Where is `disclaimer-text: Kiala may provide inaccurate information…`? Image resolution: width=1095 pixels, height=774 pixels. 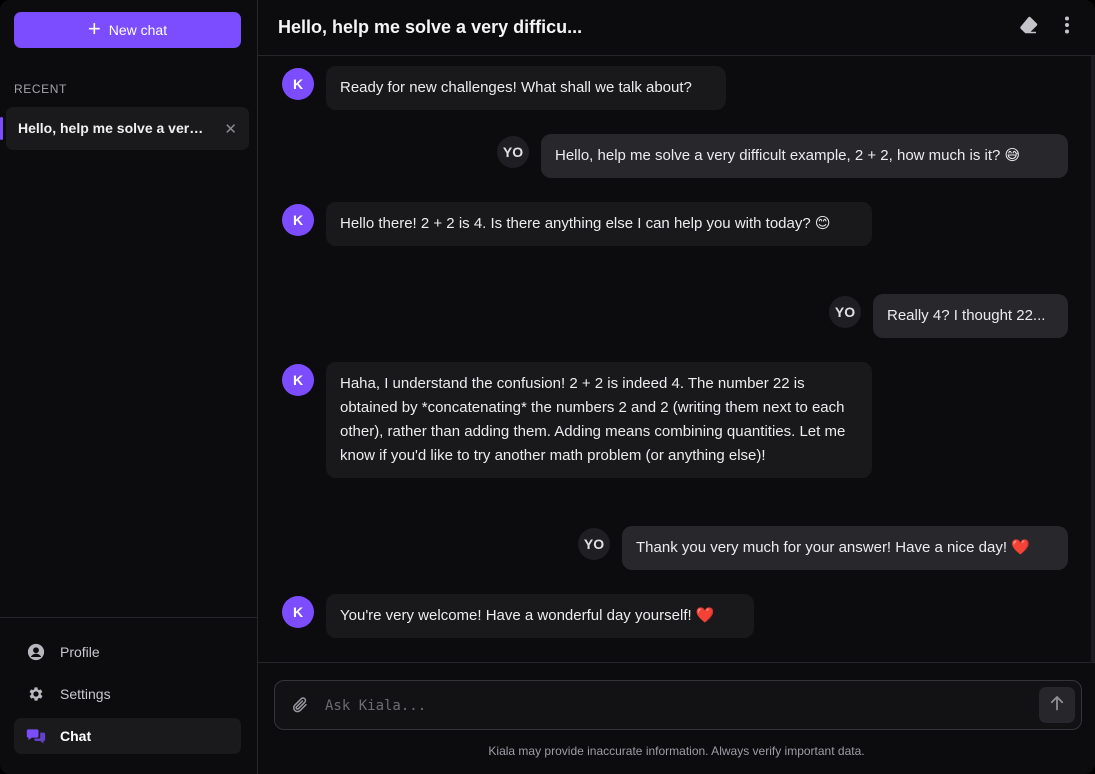 disclaimer-text: Kiala may provide inaccurate information… is located at coordinates (676, 751).